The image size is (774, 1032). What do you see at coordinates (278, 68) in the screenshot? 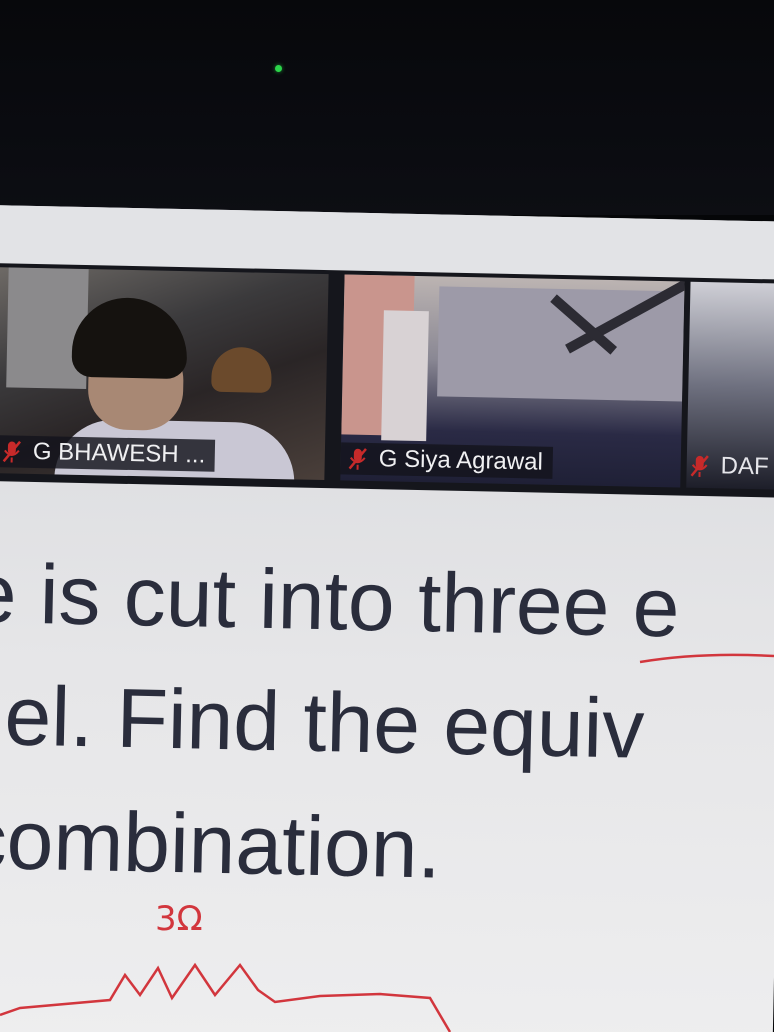
I see `camera-led-icon` at bounding box center [278, 68].